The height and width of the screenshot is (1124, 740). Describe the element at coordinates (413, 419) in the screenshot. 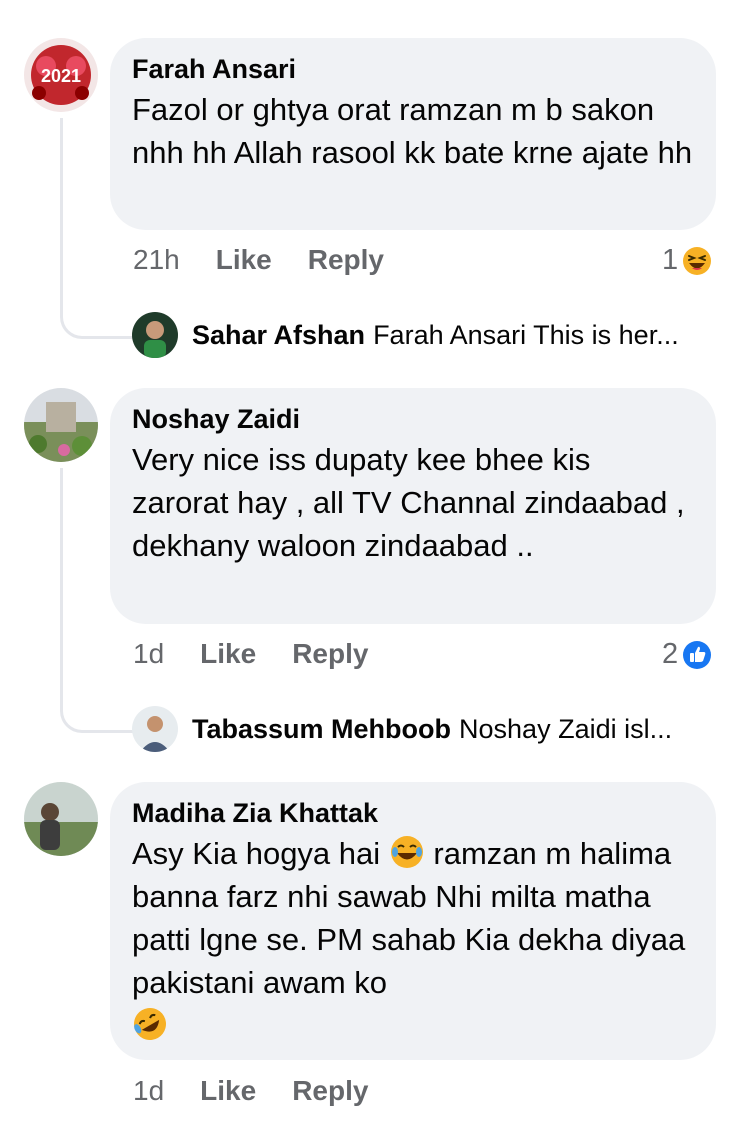

I see `comment-author: Noshay Zaidi` at that location.